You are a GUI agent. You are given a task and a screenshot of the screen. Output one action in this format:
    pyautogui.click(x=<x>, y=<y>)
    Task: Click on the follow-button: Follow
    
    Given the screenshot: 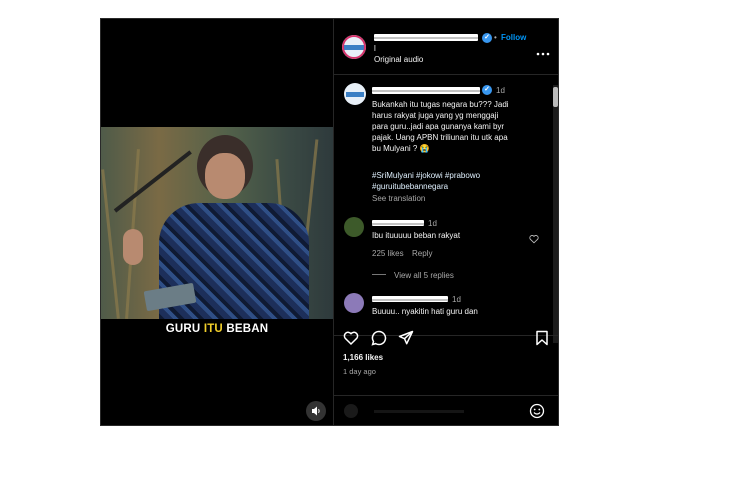 What is the action you would take?
    pyautogui.click(x=513, y=37)
    